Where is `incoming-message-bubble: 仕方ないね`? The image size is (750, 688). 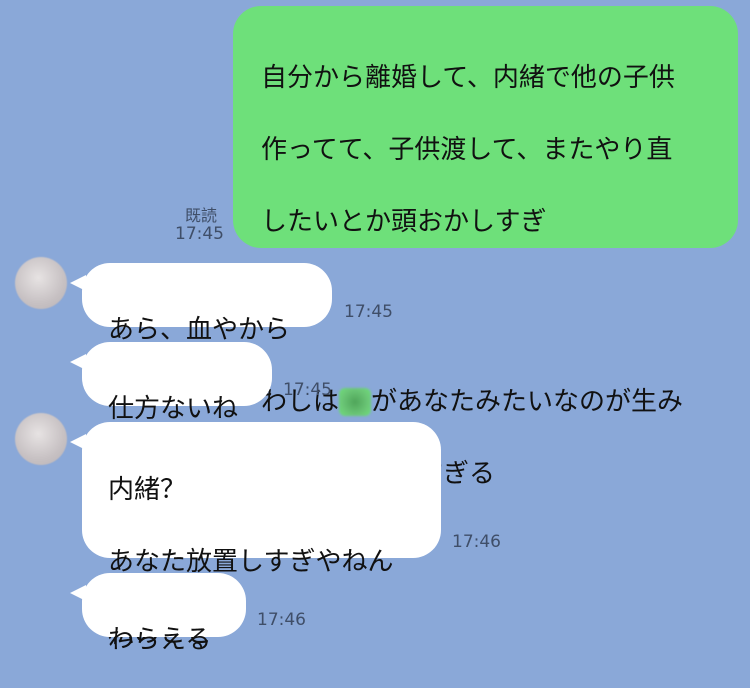
incoming-message-bubble: 仕方ないね is located at coordinates (171, 383).